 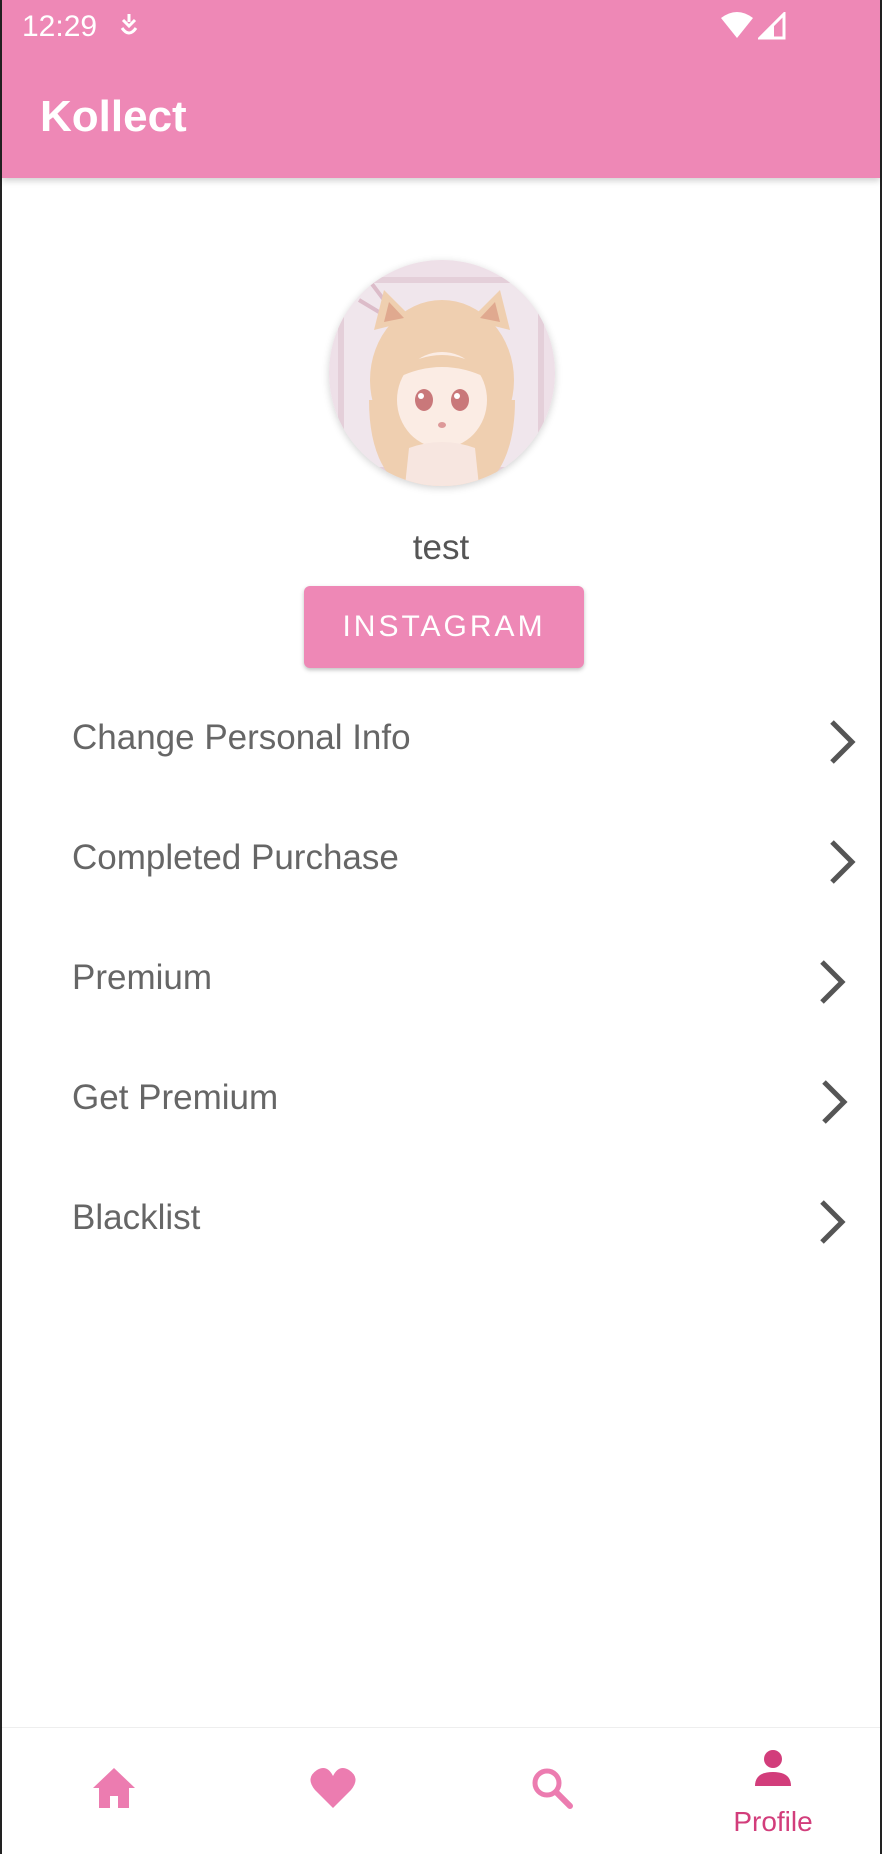 I want to click on home-icon, so click(x=114, y=1788).